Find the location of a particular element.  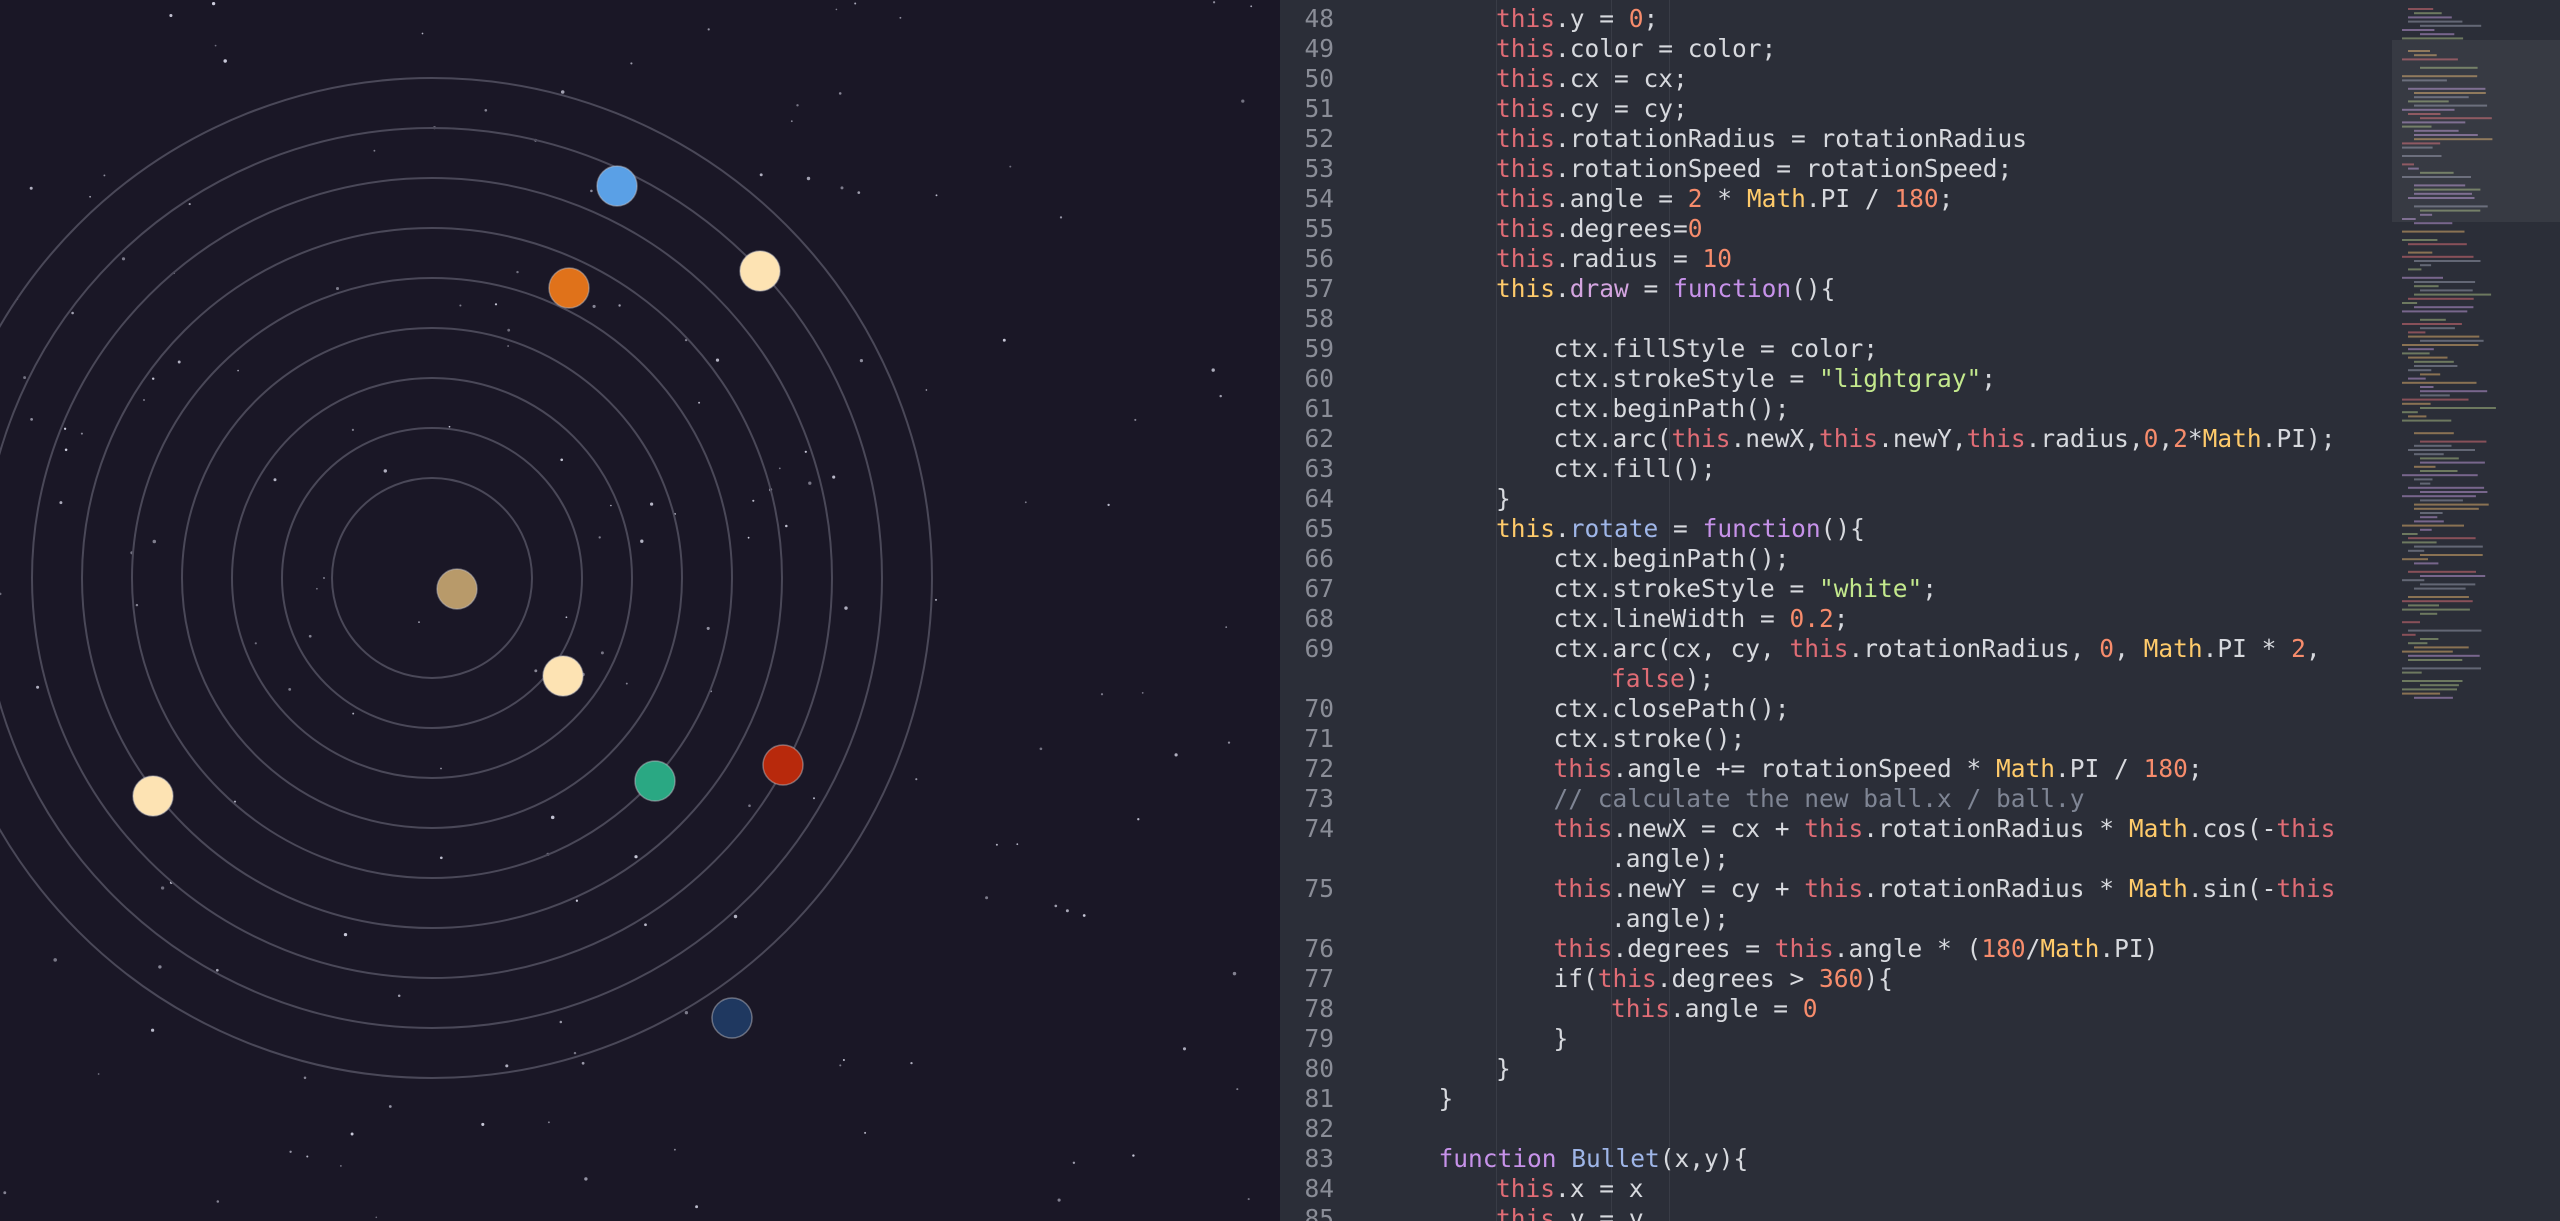

code-token: .x = x is located at coordinates (1599, 1188).